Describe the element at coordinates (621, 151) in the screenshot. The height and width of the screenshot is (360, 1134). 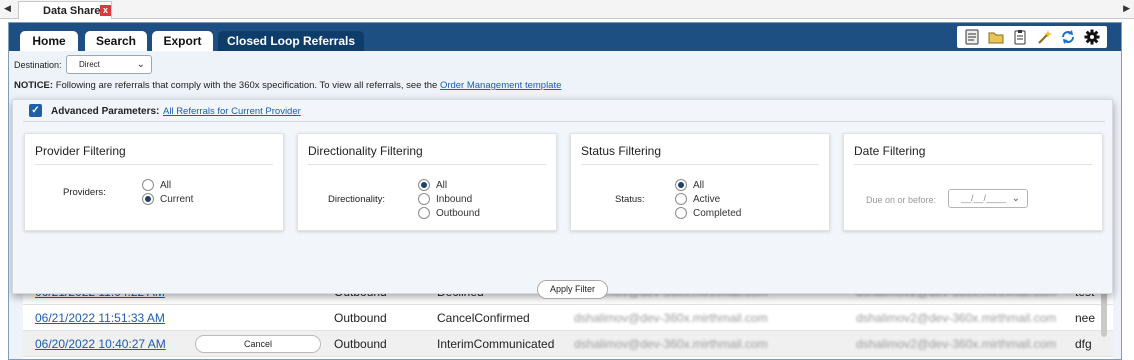
I see `status-filtering-title: Status Filtering` at that location.